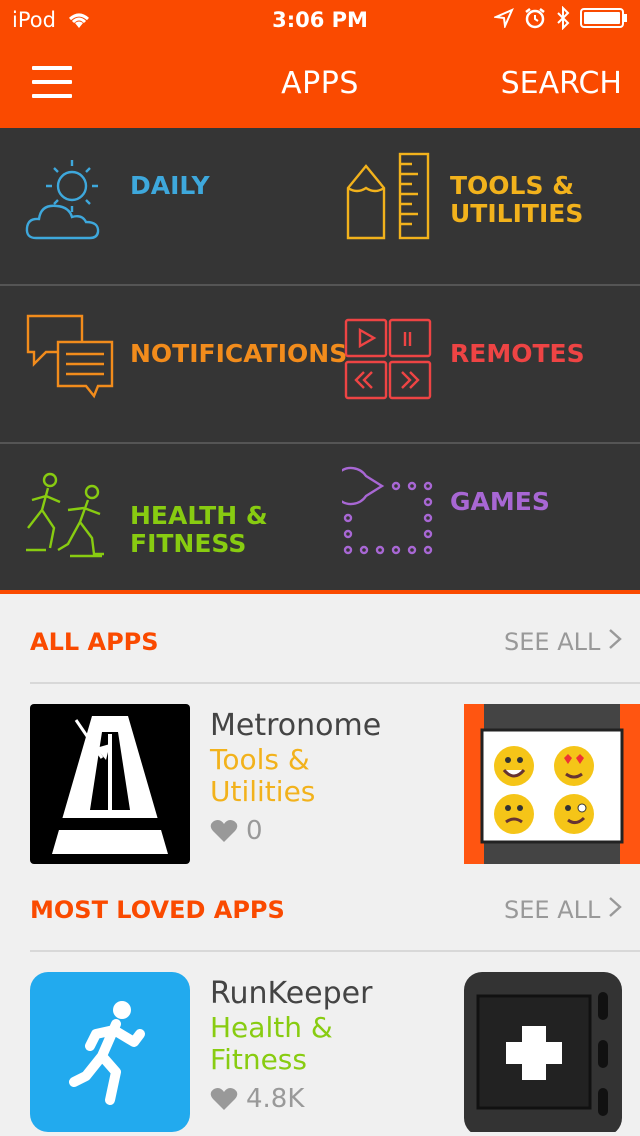 This screenshot has width=640, height=1136. I want to click on status-bar: iPod 3:06 PM, so click(320, 20).